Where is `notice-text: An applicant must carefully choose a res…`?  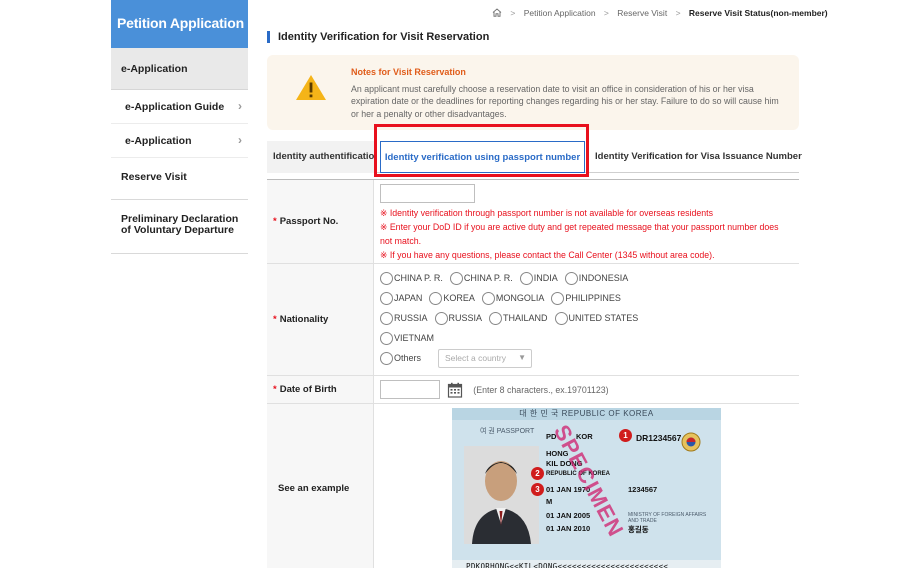 notice-text: An applicant must carefully choose a res… is located at coordinates (565, 101).